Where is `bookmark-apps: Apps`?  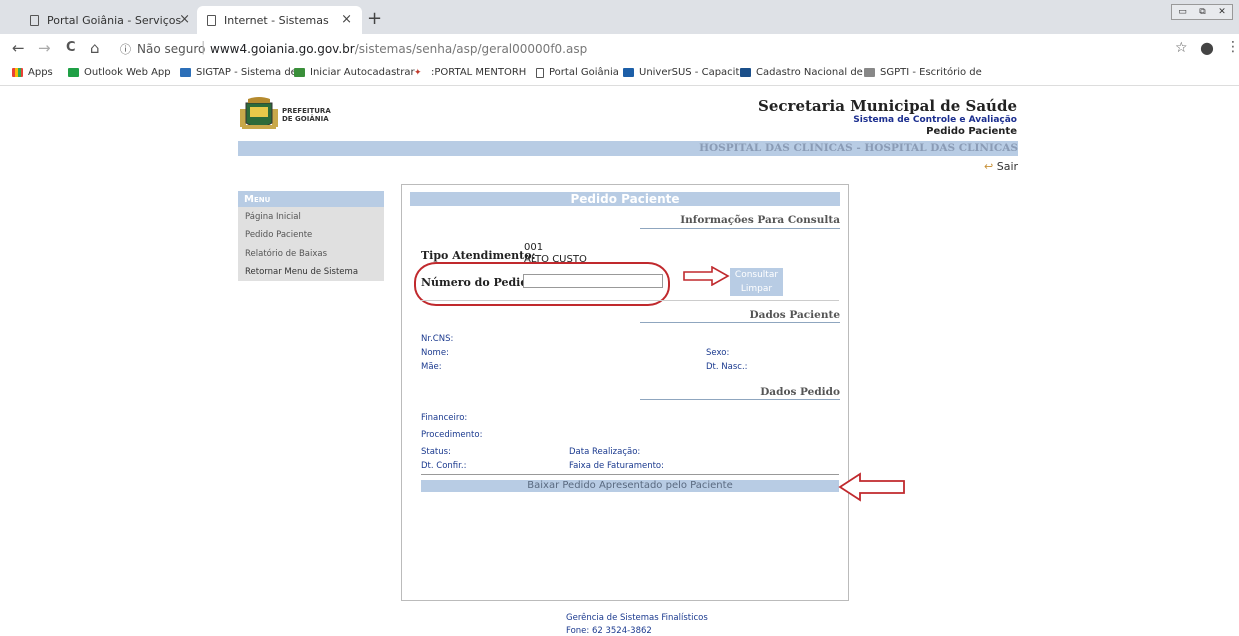 bookmark-apps: Apps is located at coordinates (32, 72).